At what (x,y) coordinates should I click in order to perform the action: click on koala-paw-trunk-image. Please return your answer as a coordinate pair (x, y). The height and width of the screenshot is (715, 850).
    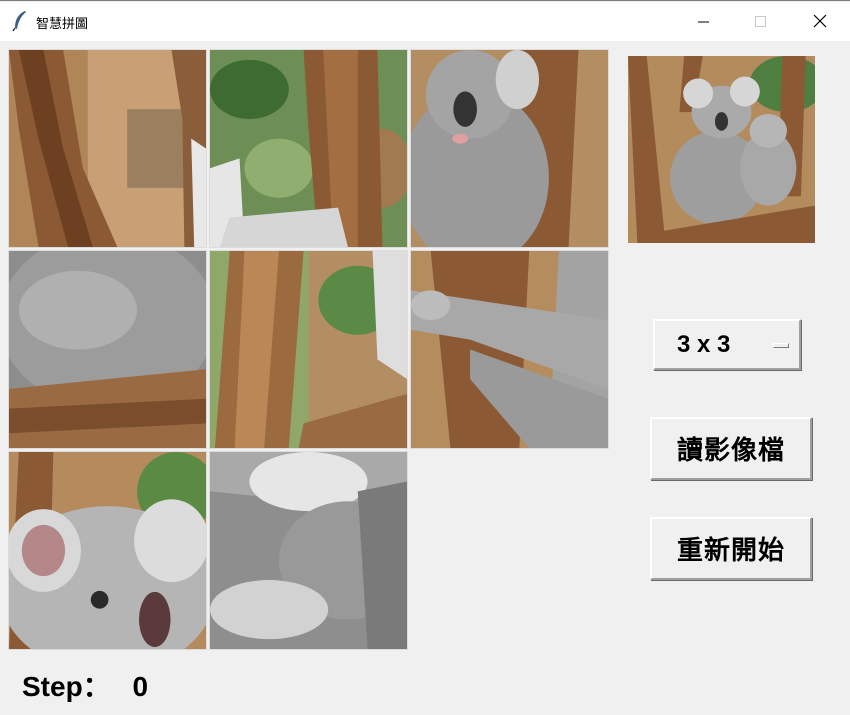
    Looking at the image, I should click on (509, 349).